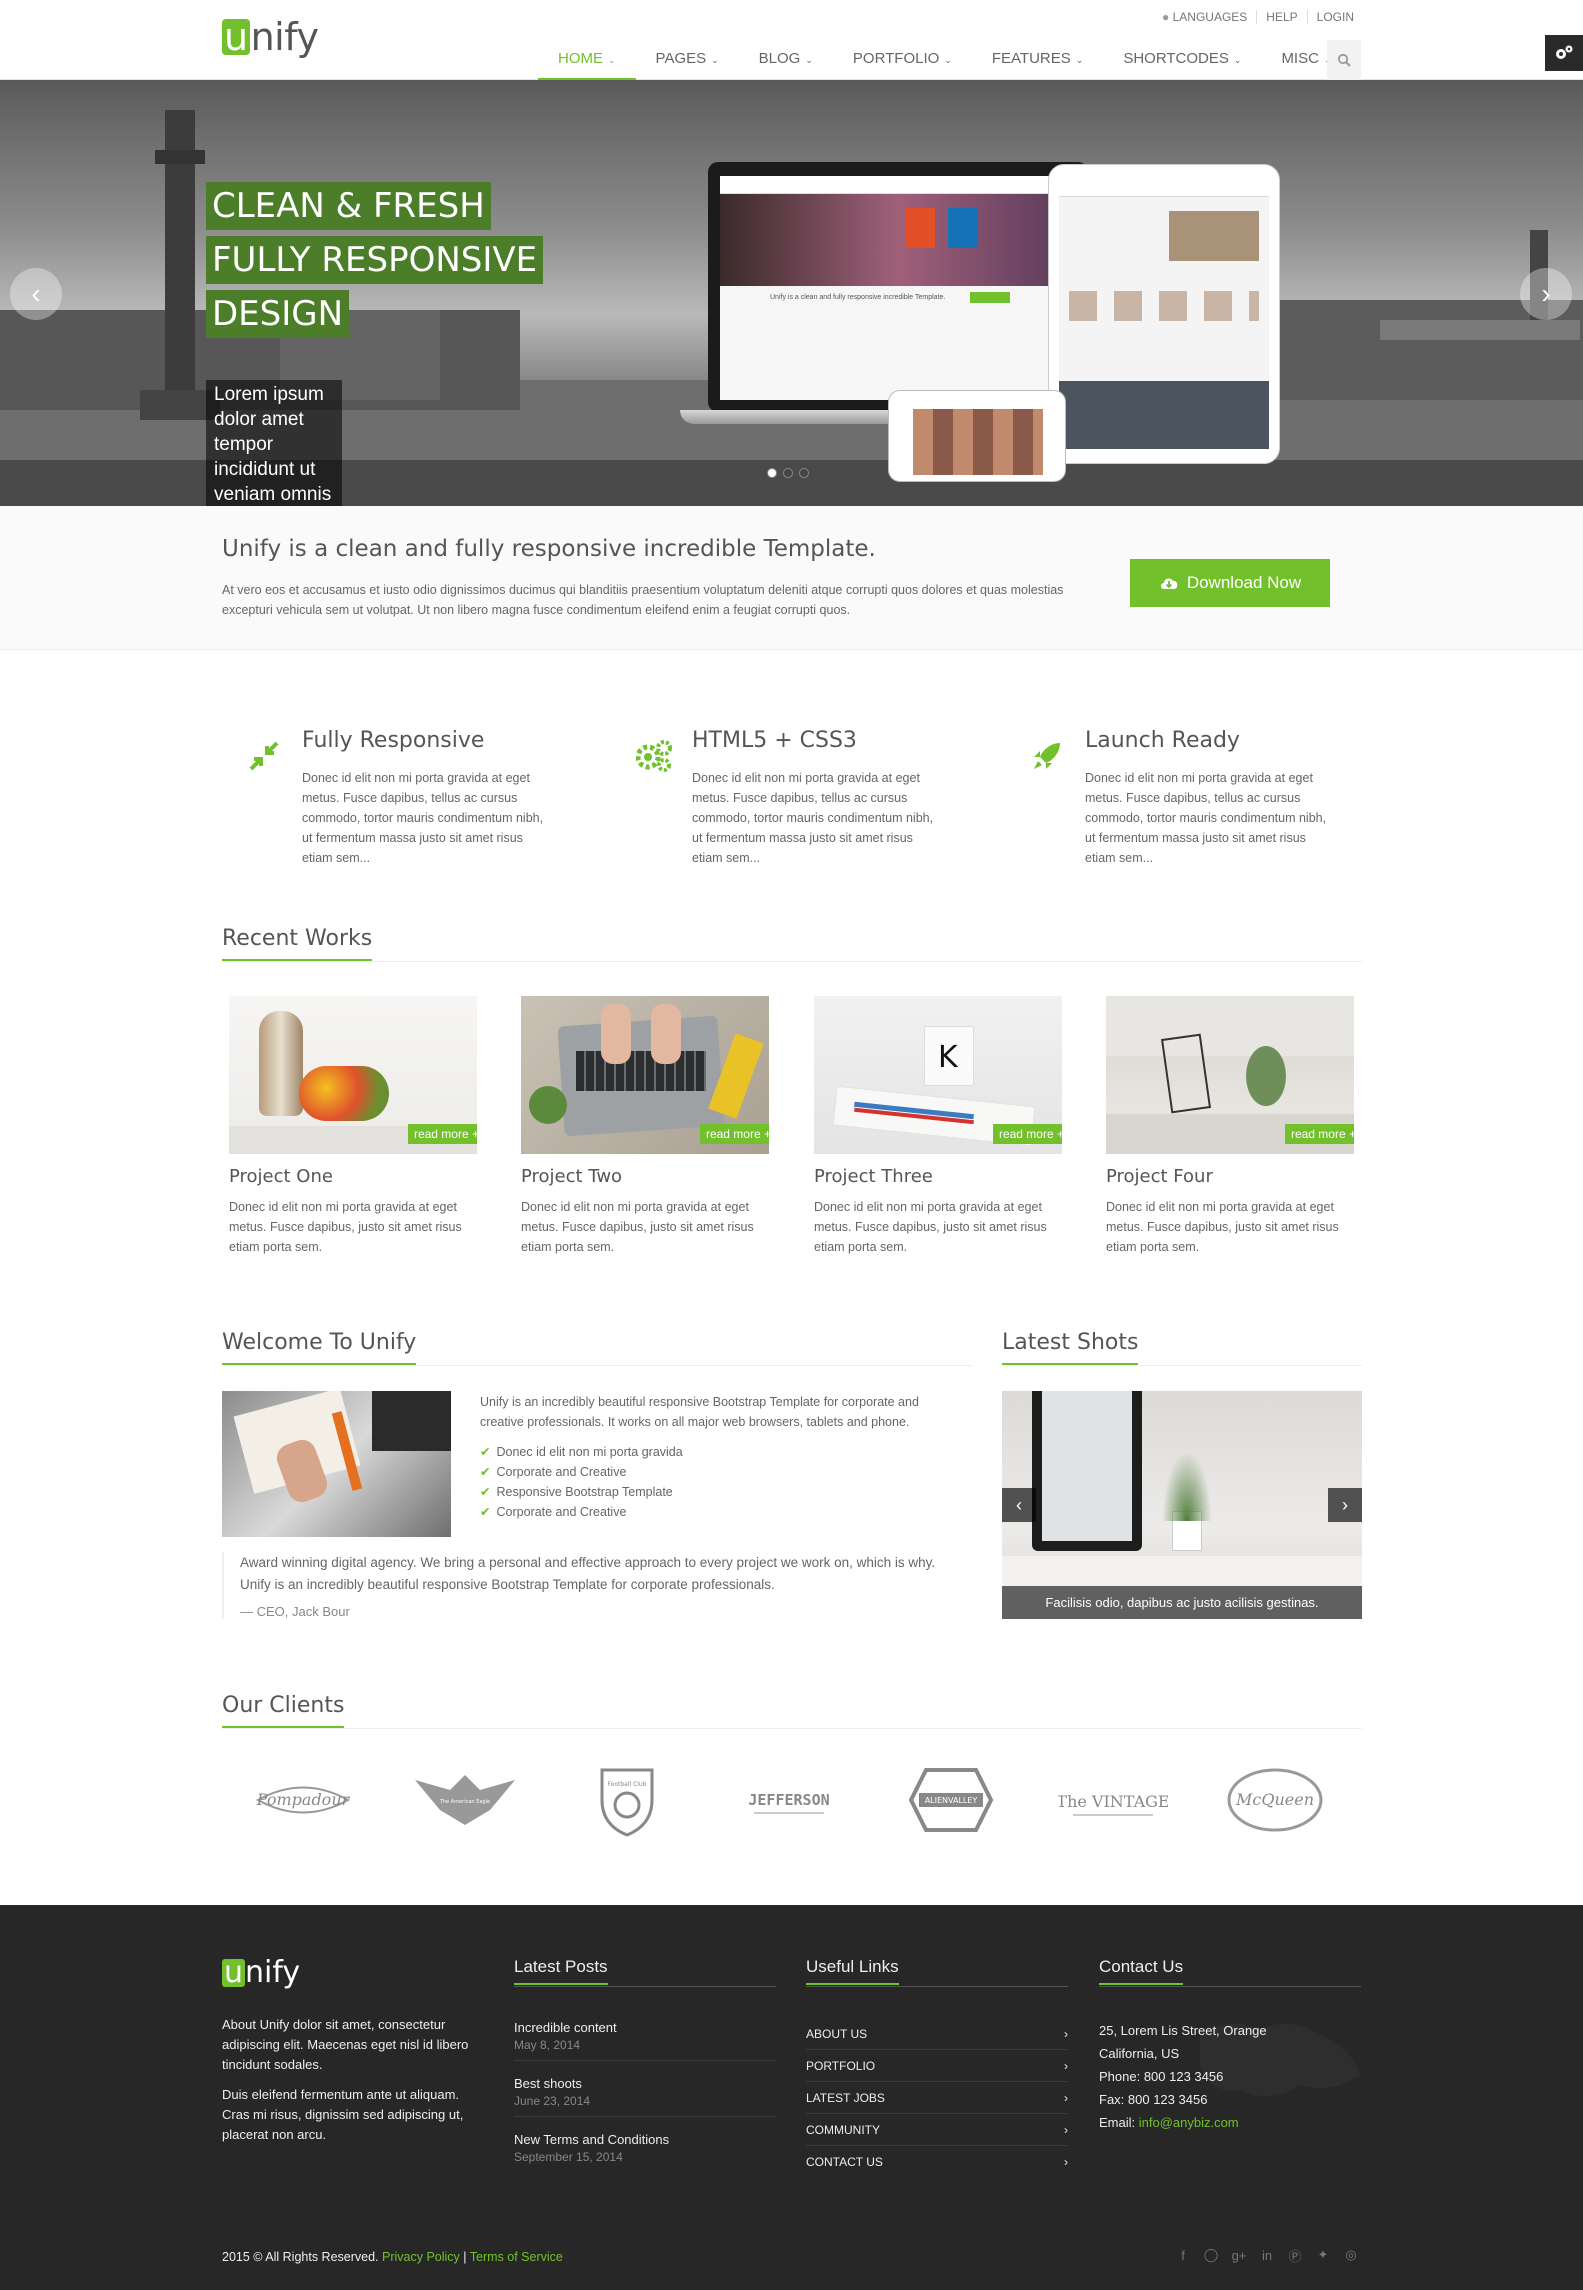 This screenshot has height=2290, width=1583. I want to click on hero-next-button: ›, so click(1546, 294).